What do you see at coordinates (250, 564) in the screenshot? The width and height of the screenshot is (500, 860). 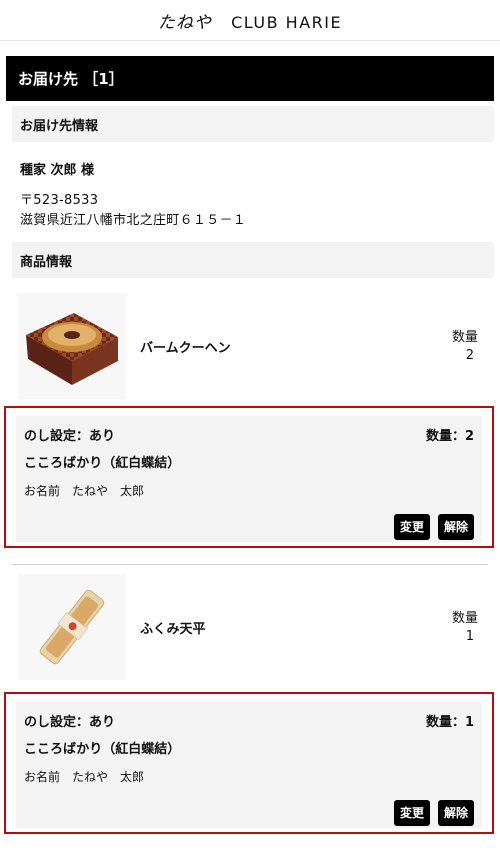 I see `product-divider` at bounding box center [250, 564].